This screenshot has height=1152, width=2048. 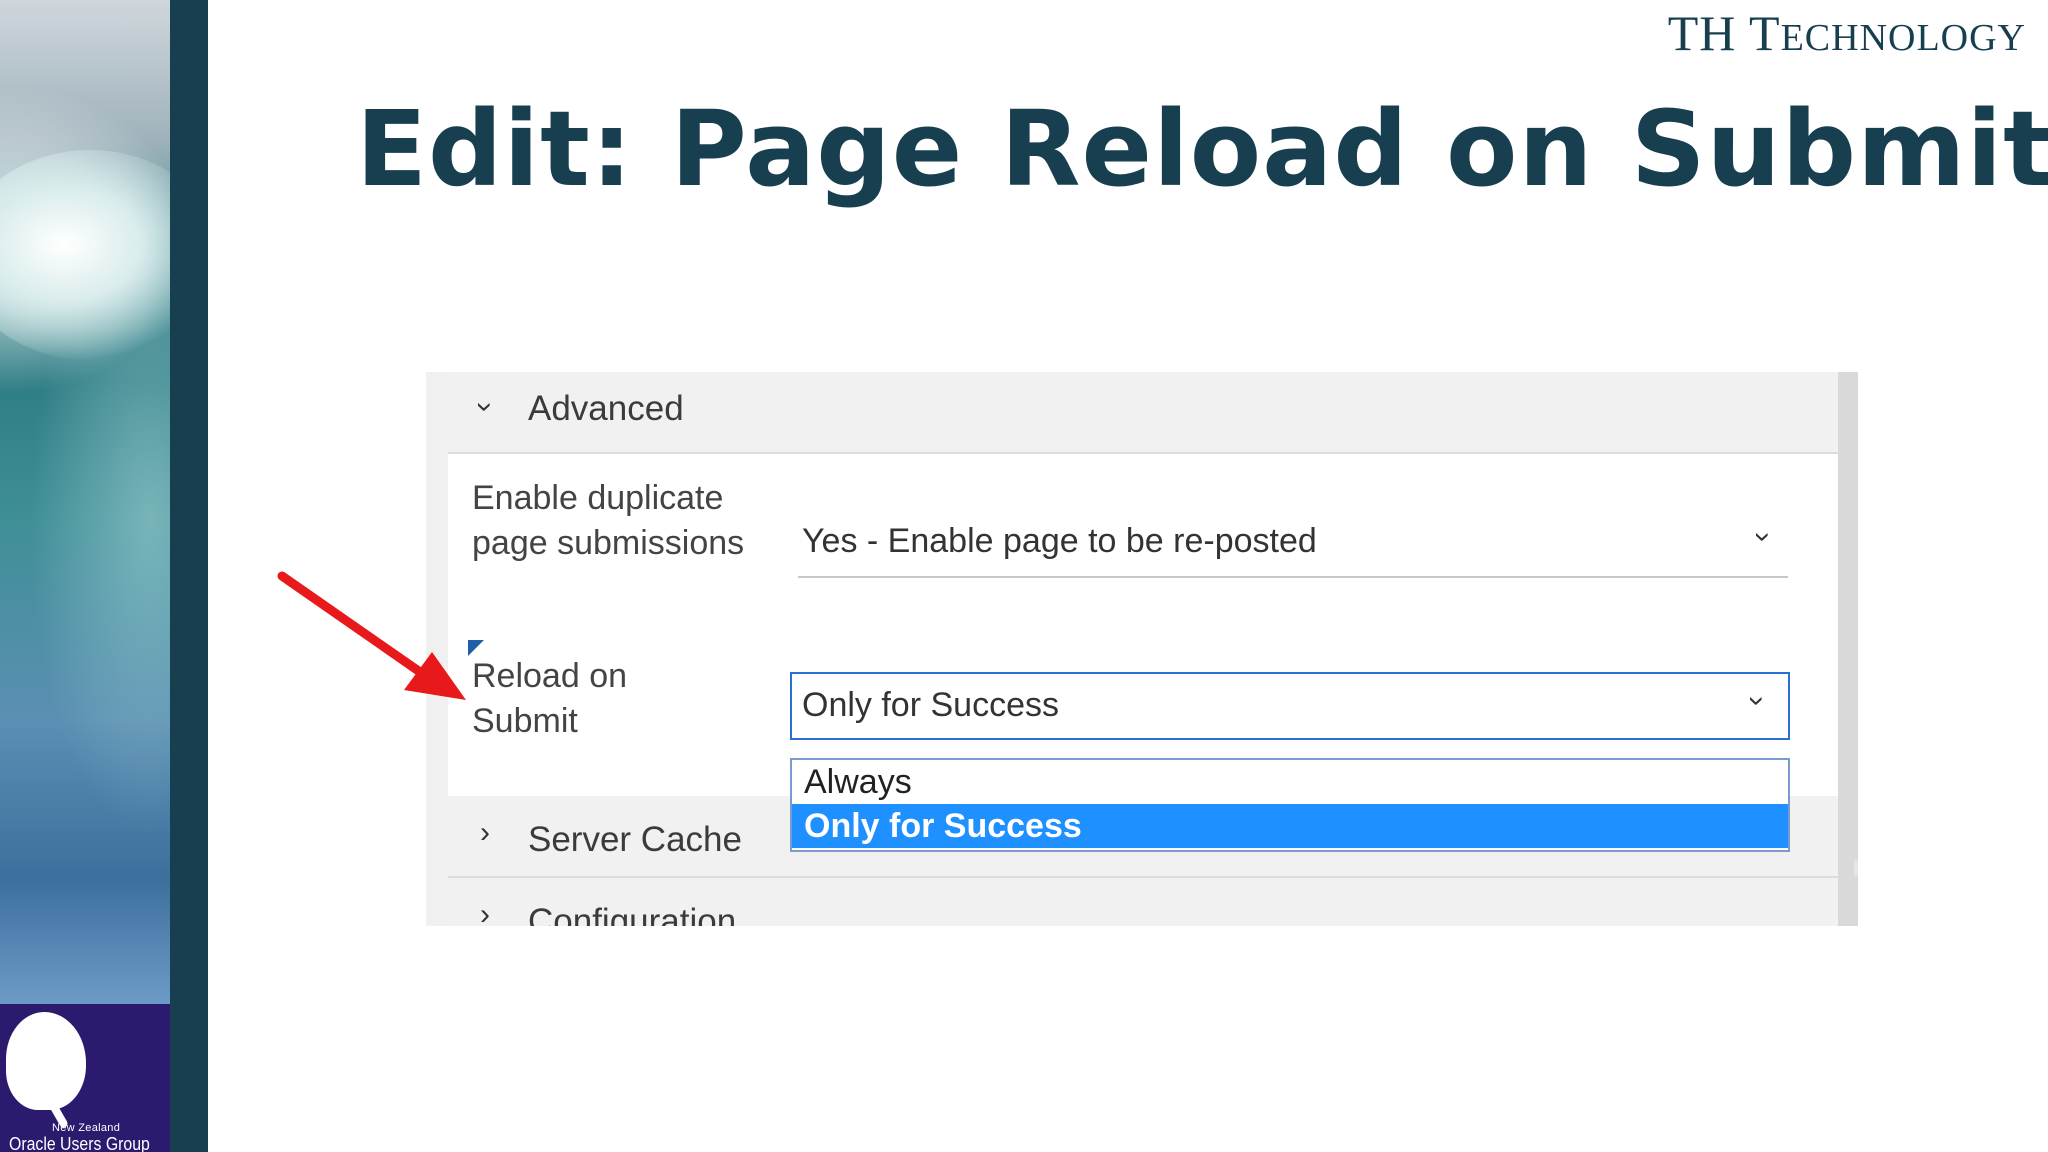 I want to click on red-arrow-icon, so click(x=371, y=635).